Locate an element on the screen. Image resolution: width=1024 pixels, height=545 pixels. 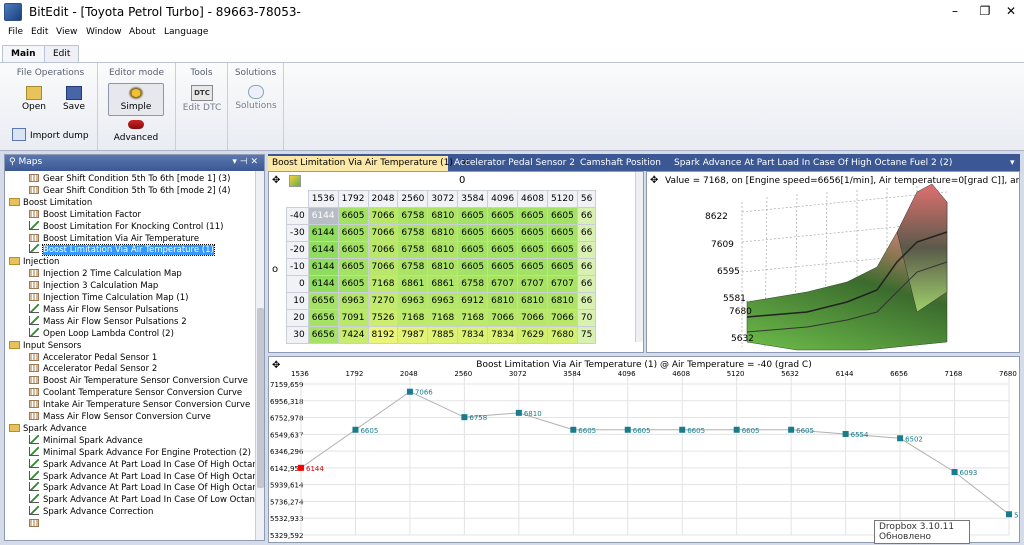
menu-view: View is located at coordinates (66, 32).